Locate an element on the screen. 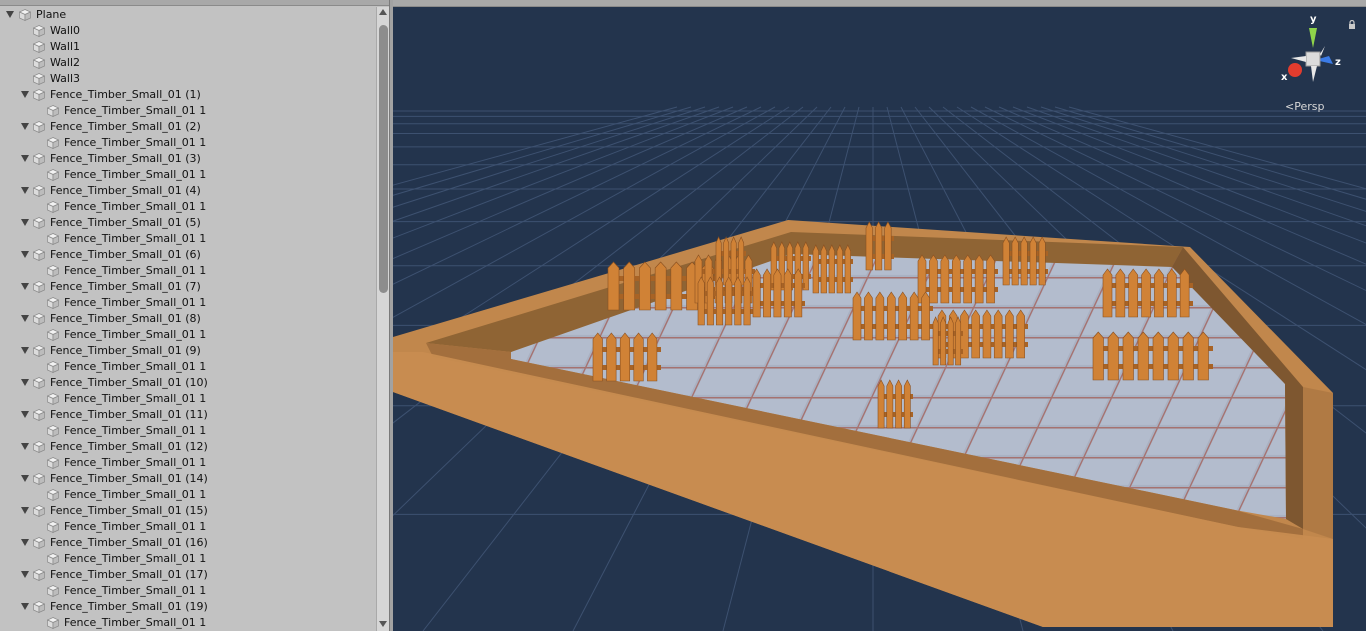  hierarchy-row: Fence_Timber_Small_01 (17) is located at coordinates (188, 575).